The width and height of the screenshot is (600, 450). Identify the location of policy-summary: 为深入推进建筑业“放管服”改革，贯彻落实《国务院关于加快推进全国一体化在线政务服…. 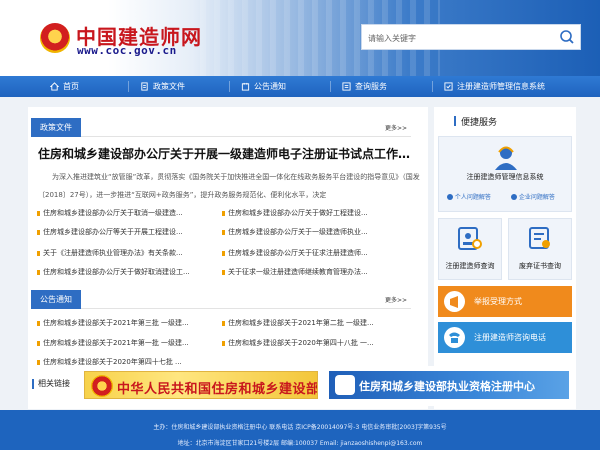
(229, 186).